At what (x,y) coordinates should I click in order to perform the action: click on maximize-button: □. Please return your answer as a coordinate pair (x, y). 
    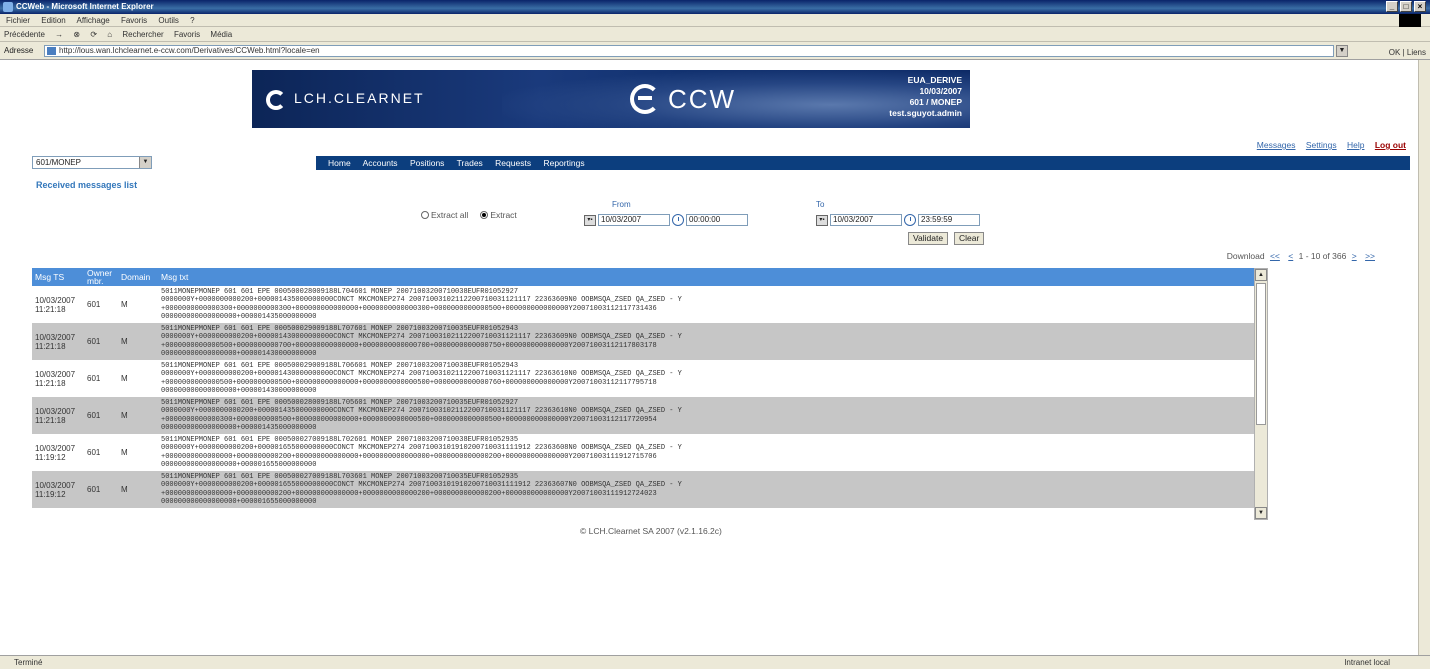
    Looking at the image, I should click on (1406, 6).